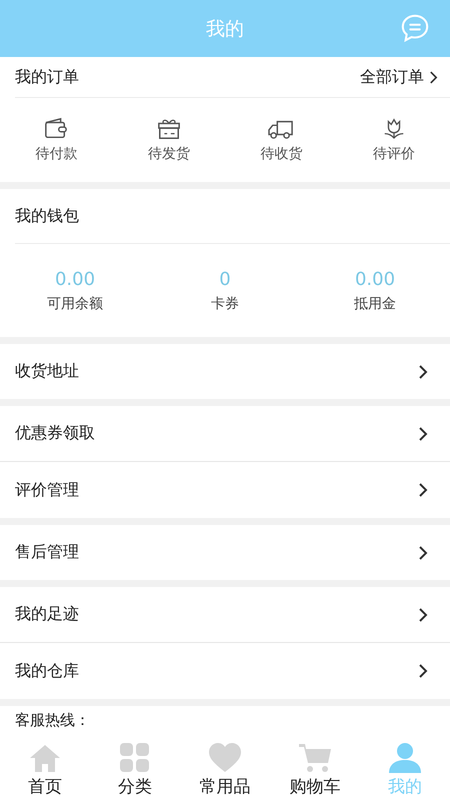 This screenshot has width=450, height=800. What do you see at coordinates (47, 77) in the screenshot?
I see `section-title: 我的订单` at bounding box center [47, 77].